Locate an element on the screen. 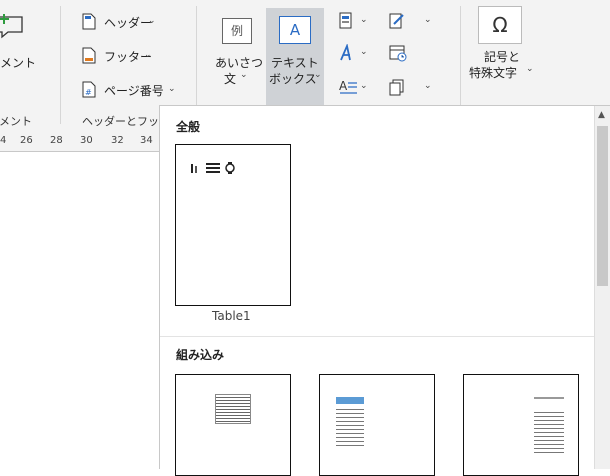  preview-header-bar is located at coordinates (350, 400).